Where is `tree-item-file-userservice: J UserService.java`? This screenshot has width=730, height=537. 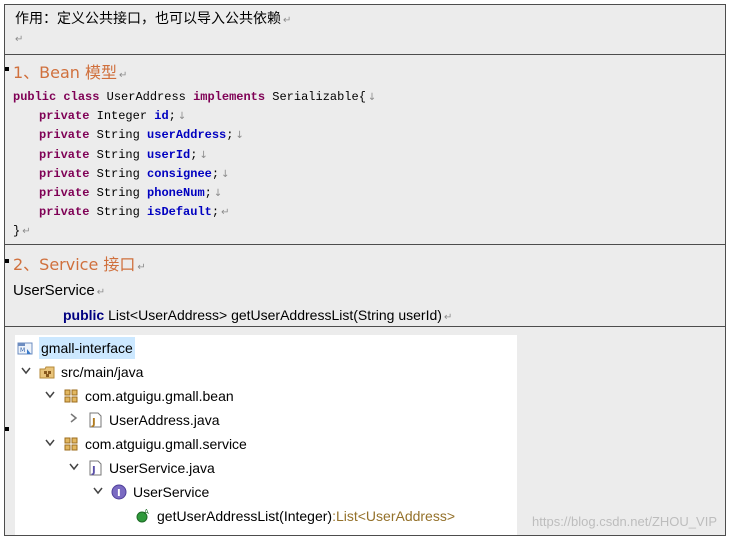
tree-item-file-userservice: J UserService.java is located at coordinates (141, 468).